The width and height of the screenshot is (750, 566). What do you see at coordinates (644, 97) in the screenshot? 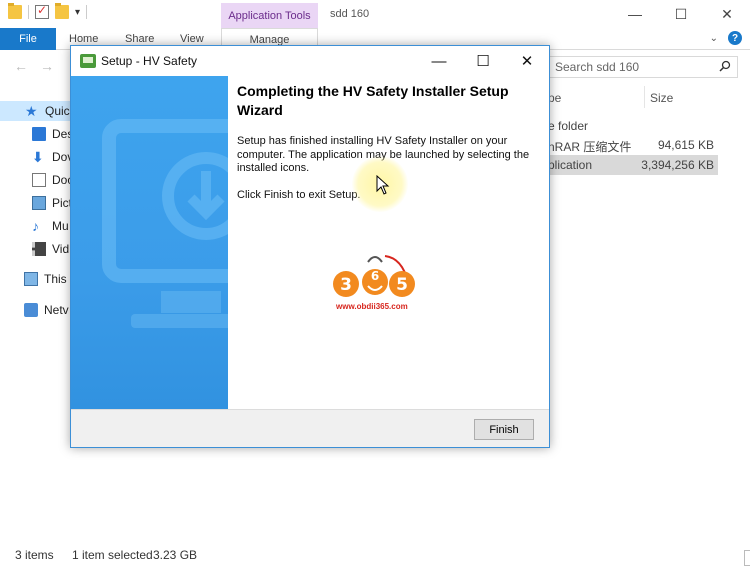
I see `column-divider` at bounding box center [644, 97].